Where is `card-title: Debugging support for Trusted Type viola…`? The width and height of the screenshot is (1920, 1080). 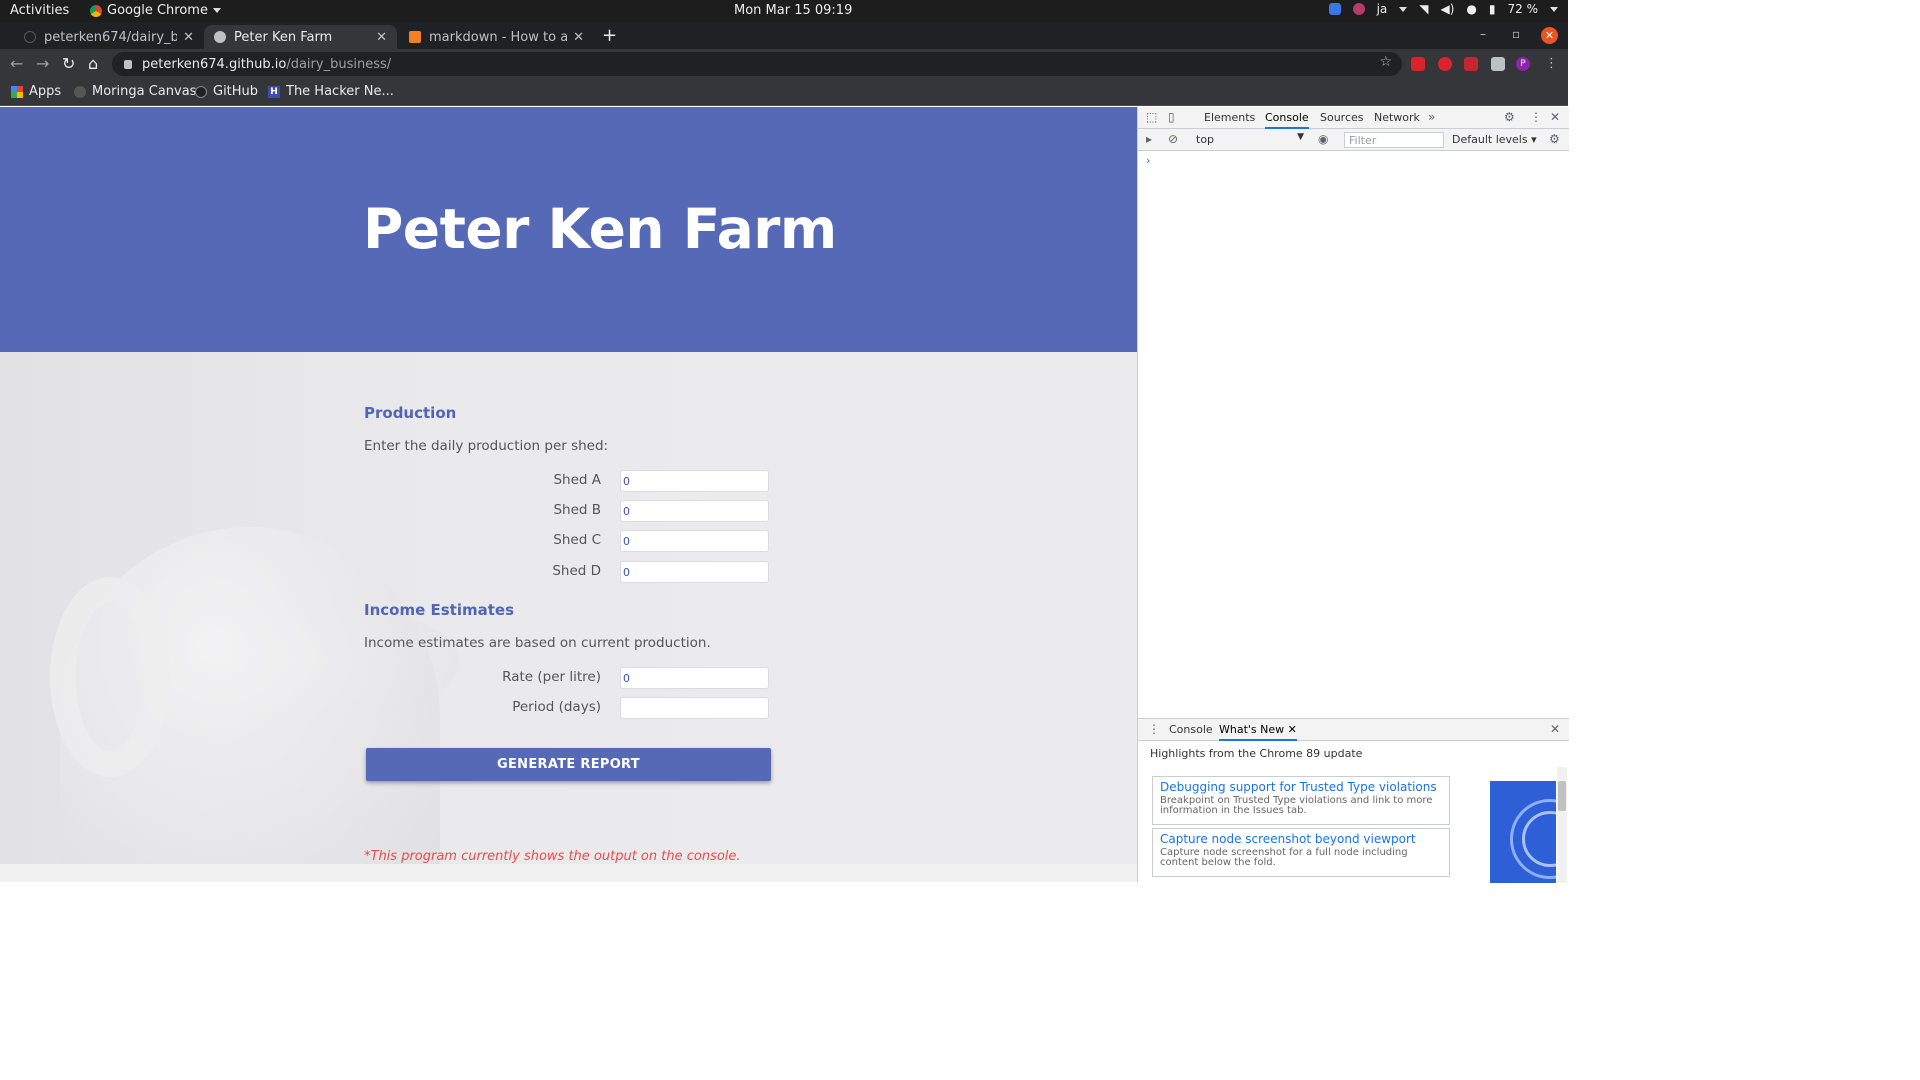
card-title: Debugging support for Trusted Type viola… is located at coordinates (1301, 787).